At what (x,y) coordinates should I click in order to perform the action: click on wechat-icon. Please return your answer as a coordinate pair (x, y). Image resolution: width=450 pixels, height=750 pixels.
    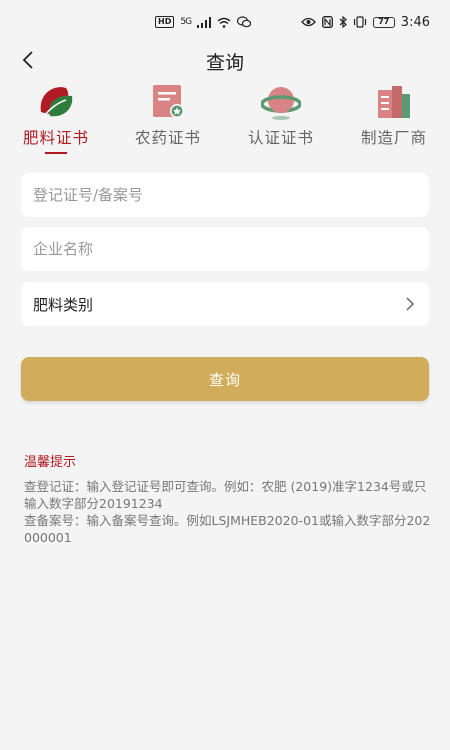
    Looking at the image, I should click on (244, 22).